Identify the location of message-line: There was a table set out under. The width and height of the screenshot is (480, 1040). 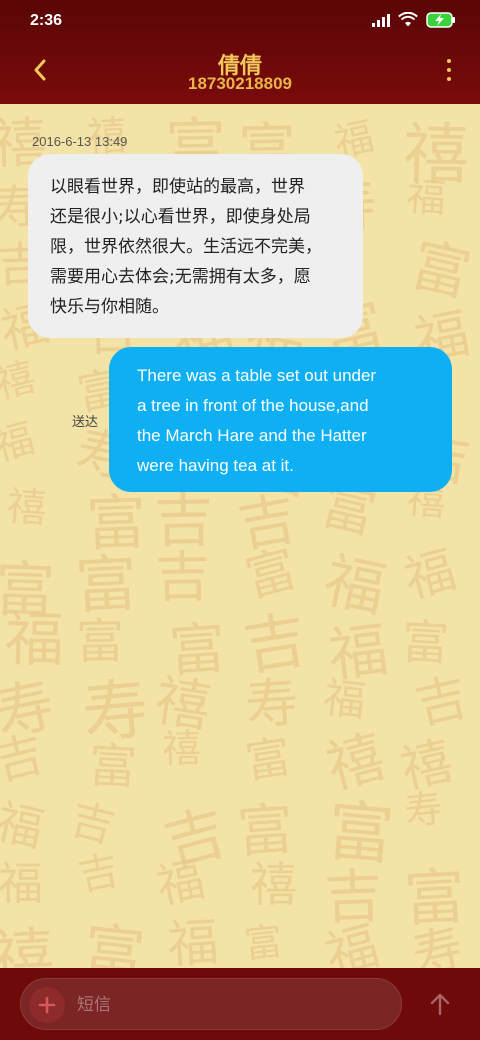
(257, 375).